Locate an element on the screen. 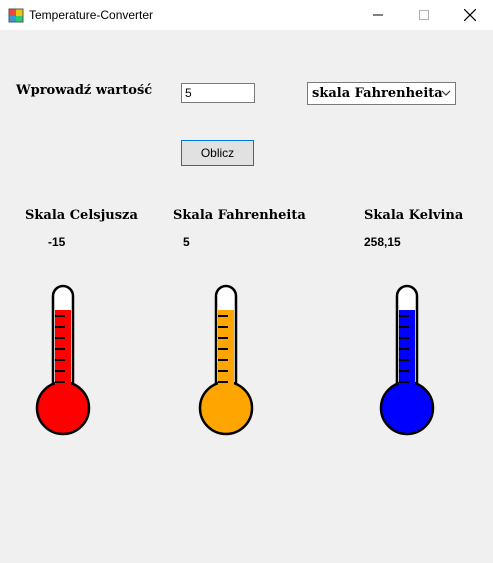  input-label: Wprowadź wartość is located at coordinates (84, 90).